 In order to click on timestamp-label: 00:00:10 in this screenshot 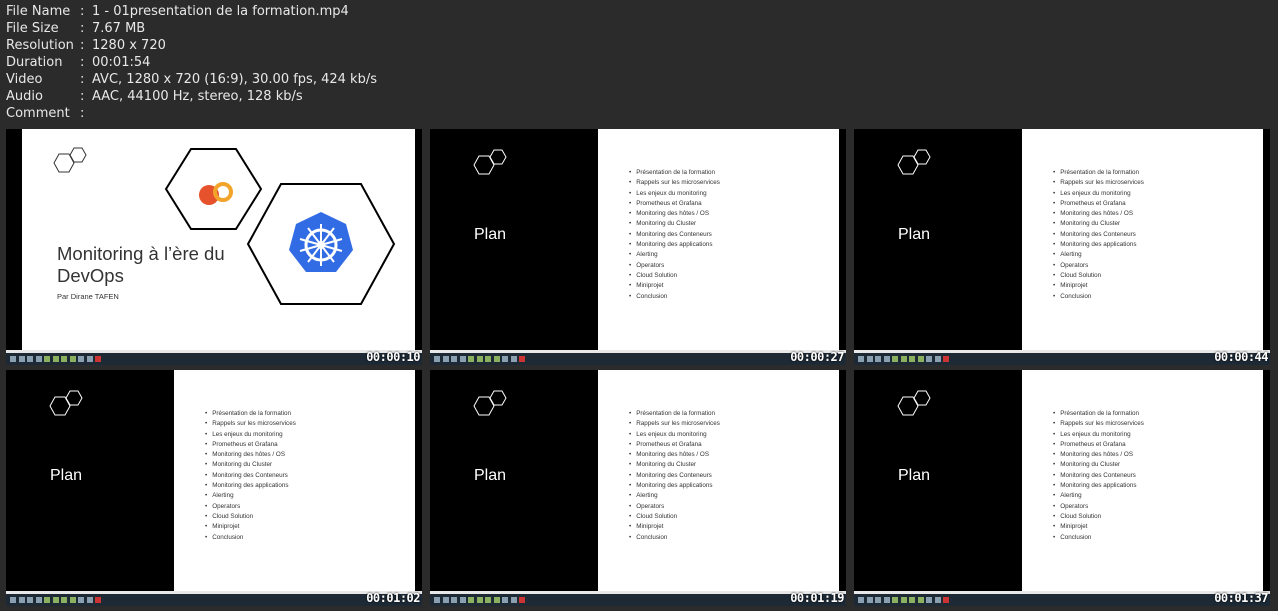, I will do `click(393, 357)`.